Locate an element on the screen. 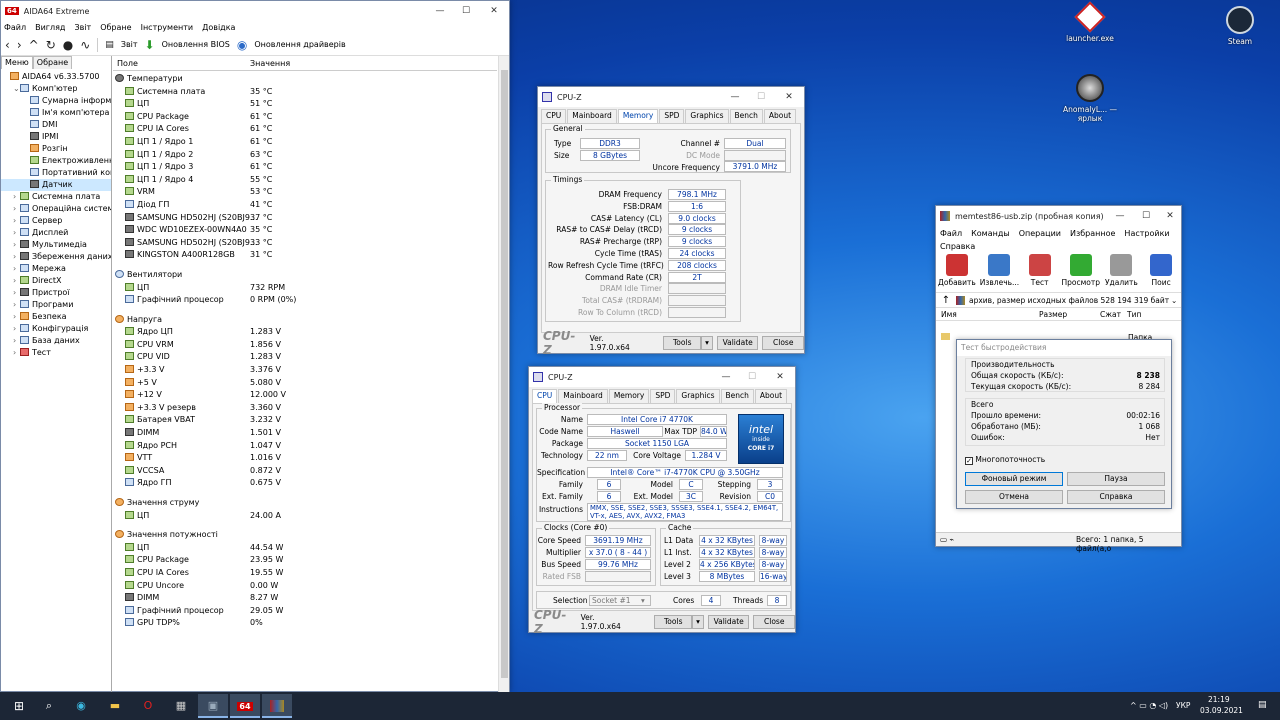 This screenshot has width=1280, height=720. vertical-scrollbar is located at coordinates (503, 374).